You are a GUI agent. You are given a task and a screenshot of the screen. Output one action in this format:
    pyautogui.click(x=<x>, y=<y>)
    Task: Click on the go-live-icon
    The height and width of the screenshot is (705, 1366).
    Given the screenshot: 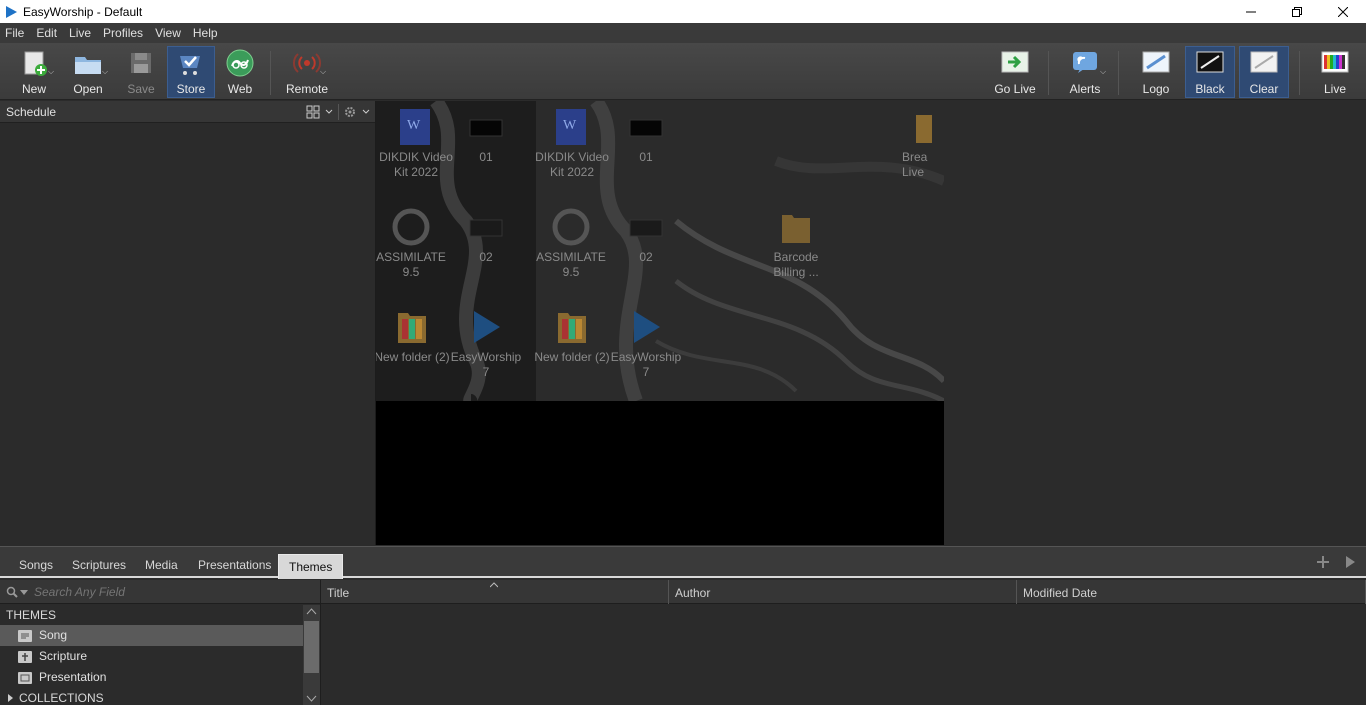 What is the action you would take?
    pyautogui.click(x=1015, y=63)
    